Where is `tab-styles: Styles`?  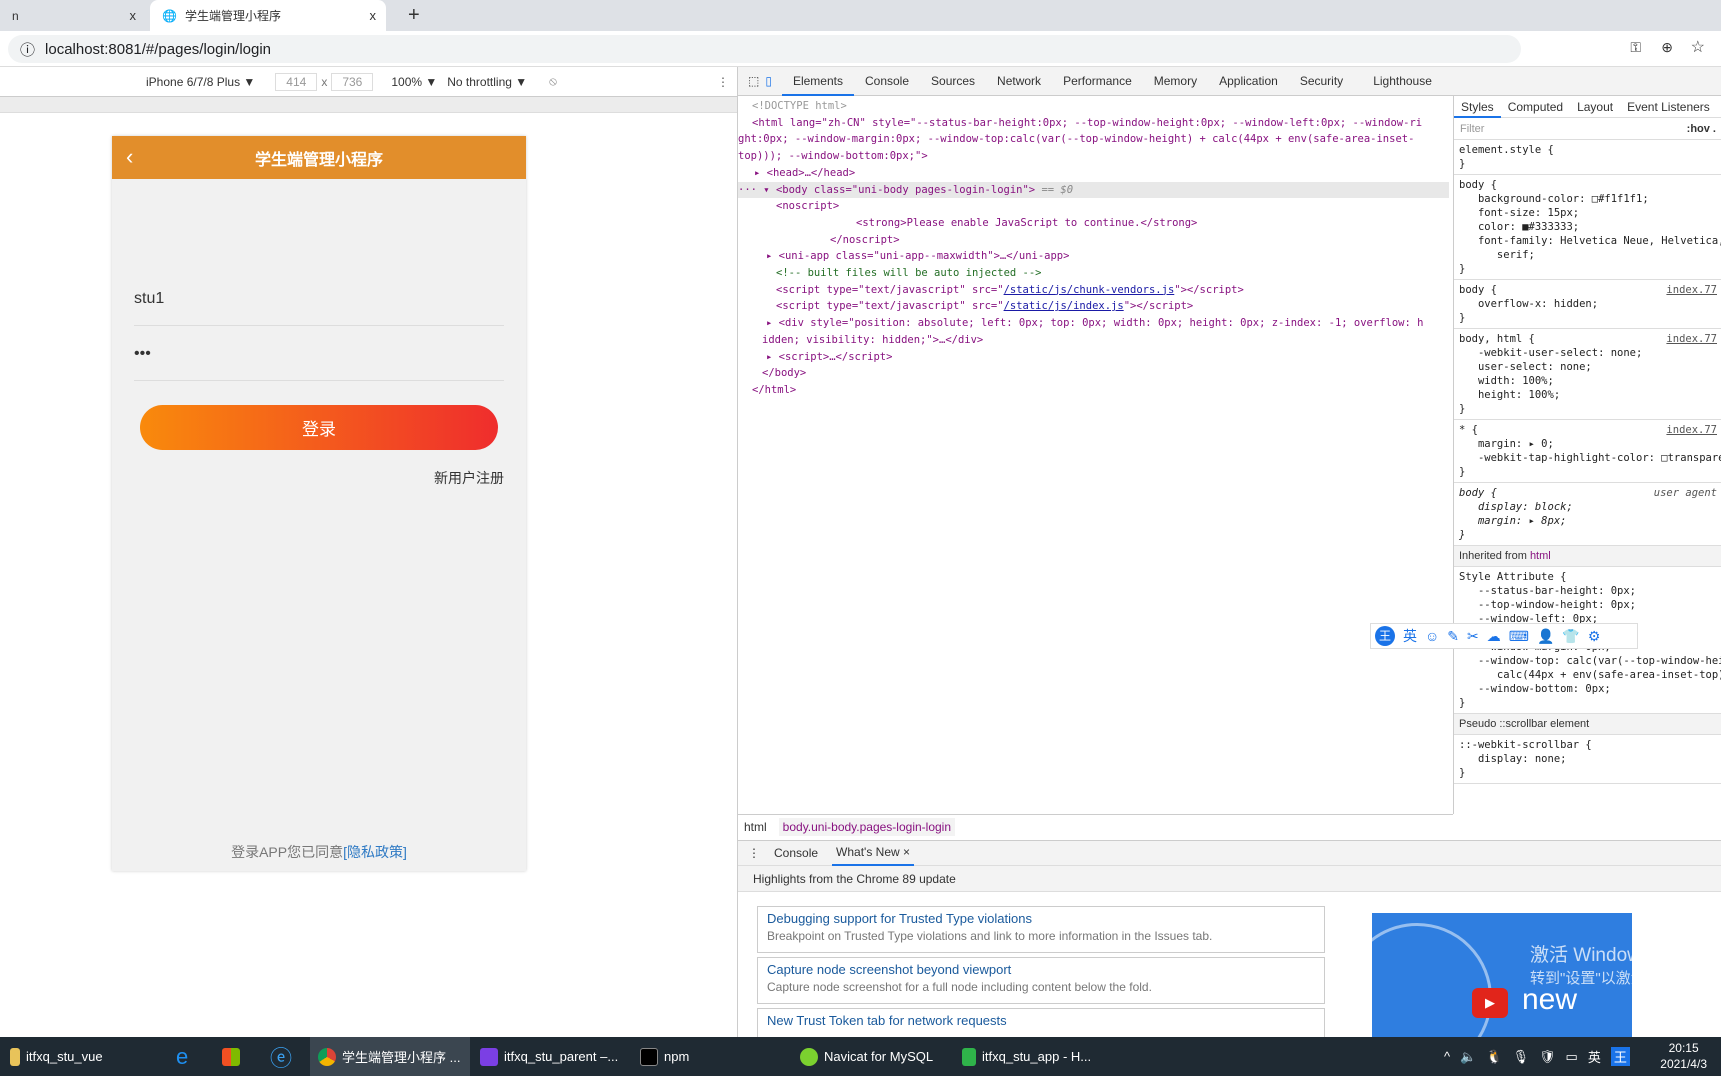 tab-styles: Styles is located at coordinates (1477, 107).